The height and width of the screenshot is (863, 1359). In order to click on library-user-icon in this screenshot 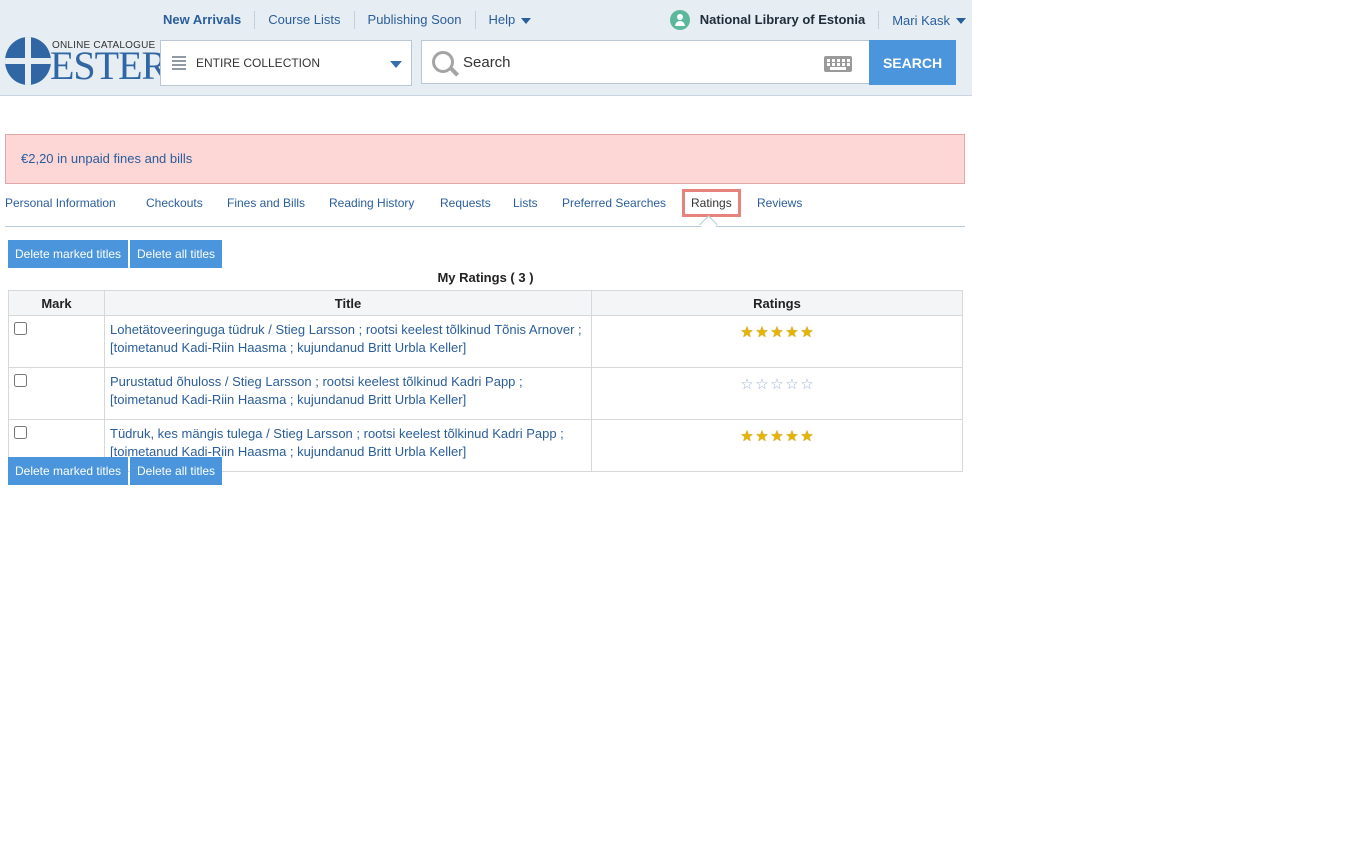, I will do `click(679, 20)`.